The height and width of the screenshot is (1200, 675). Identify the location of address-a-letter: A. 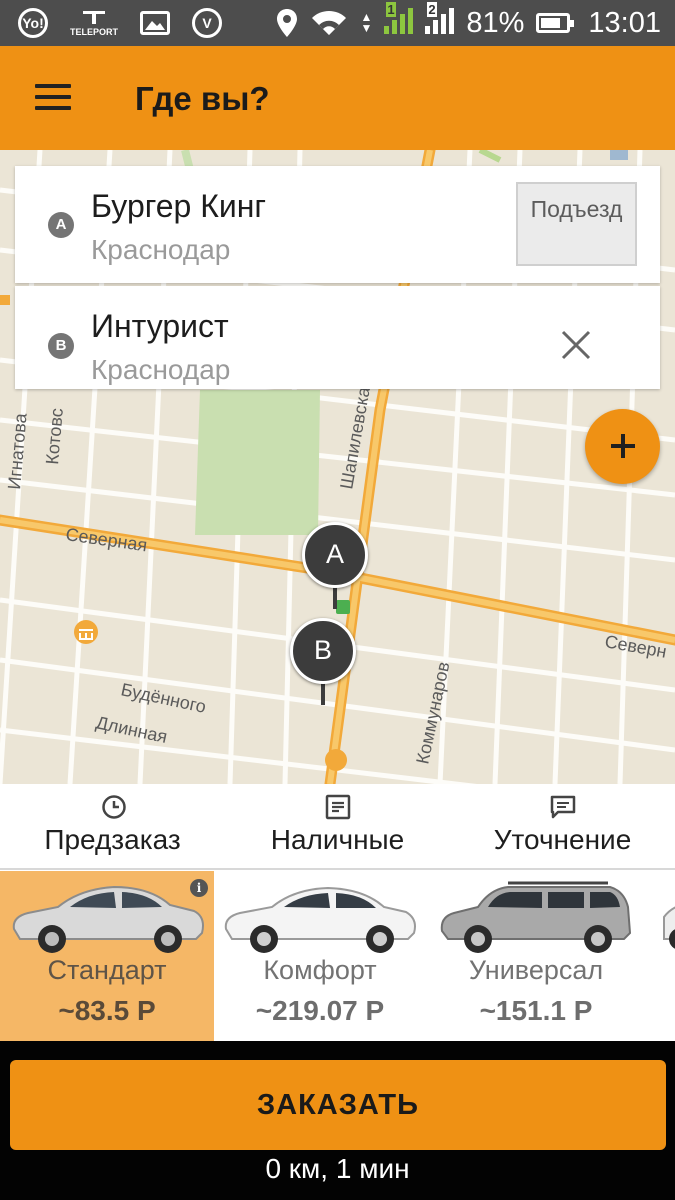
(61, 225).